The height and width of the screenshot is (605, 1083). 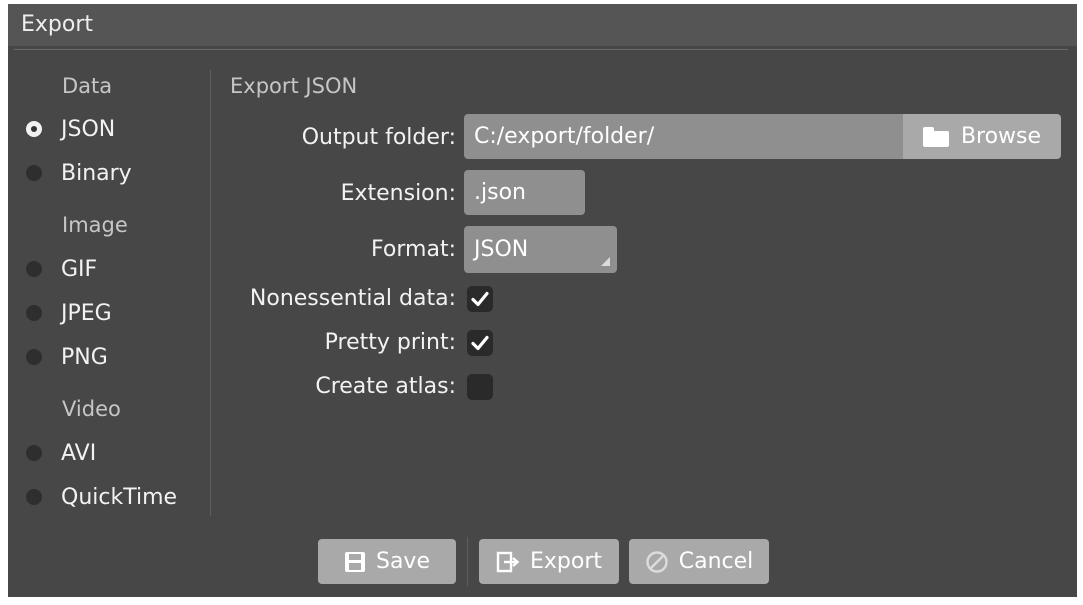 What do you see at coordinates (119, 497) in the screenshot?
I see `sidebar-item-label: QuickTime` at bounding box center [119, 497].